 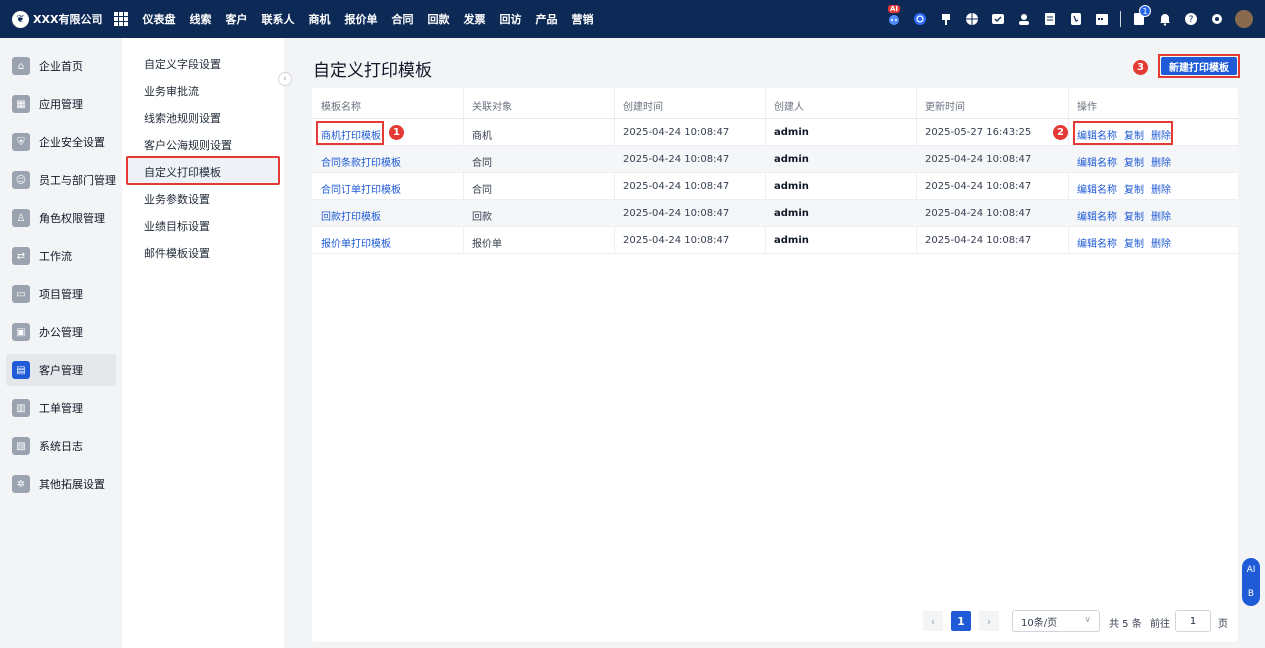 What do you see at coordinates (582, 19) in the screenshot?
I see `nav-marketing: 营销` at bounding box center [582, 19].